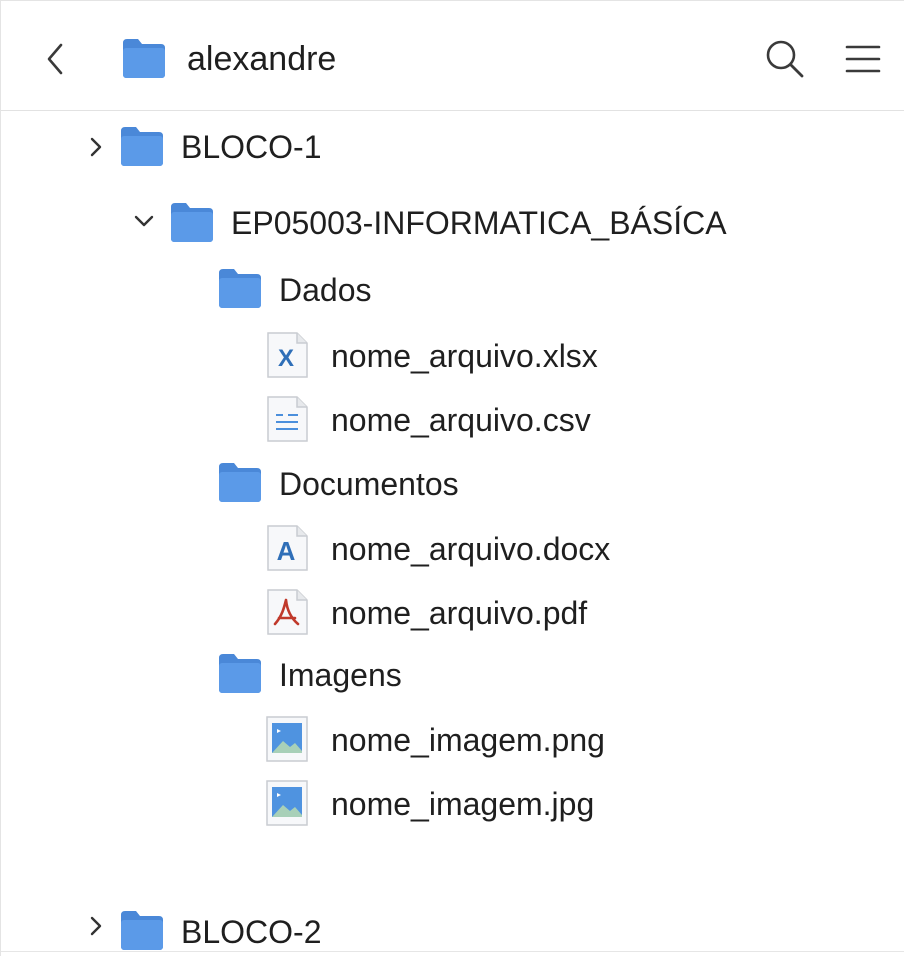  What do you see at coordinates (287, 421) in the screenshot?
I see `csv-file-icon` at bounding box center [287, 421].